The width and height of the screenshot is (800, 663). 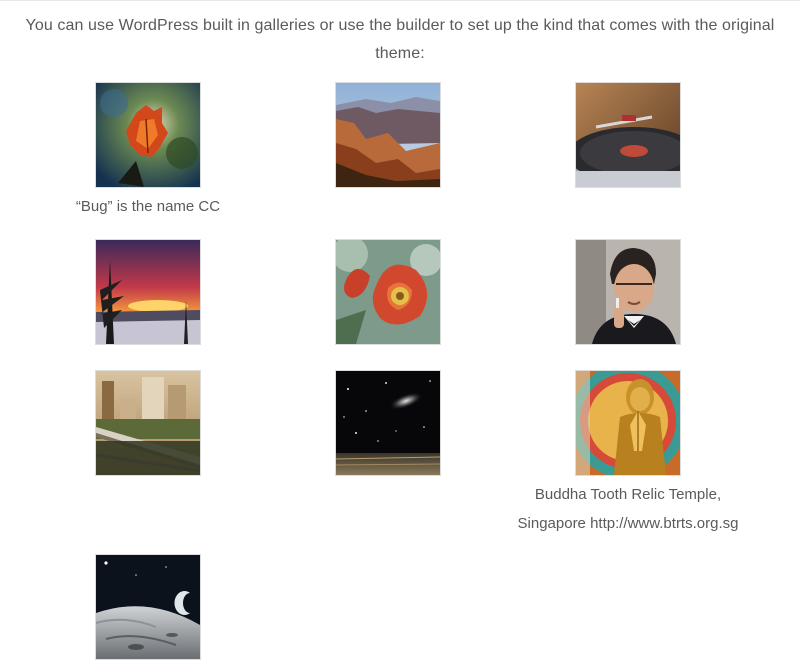 I want to click on gallery-thumbnail-galaxy, so click(x=388, y=423).